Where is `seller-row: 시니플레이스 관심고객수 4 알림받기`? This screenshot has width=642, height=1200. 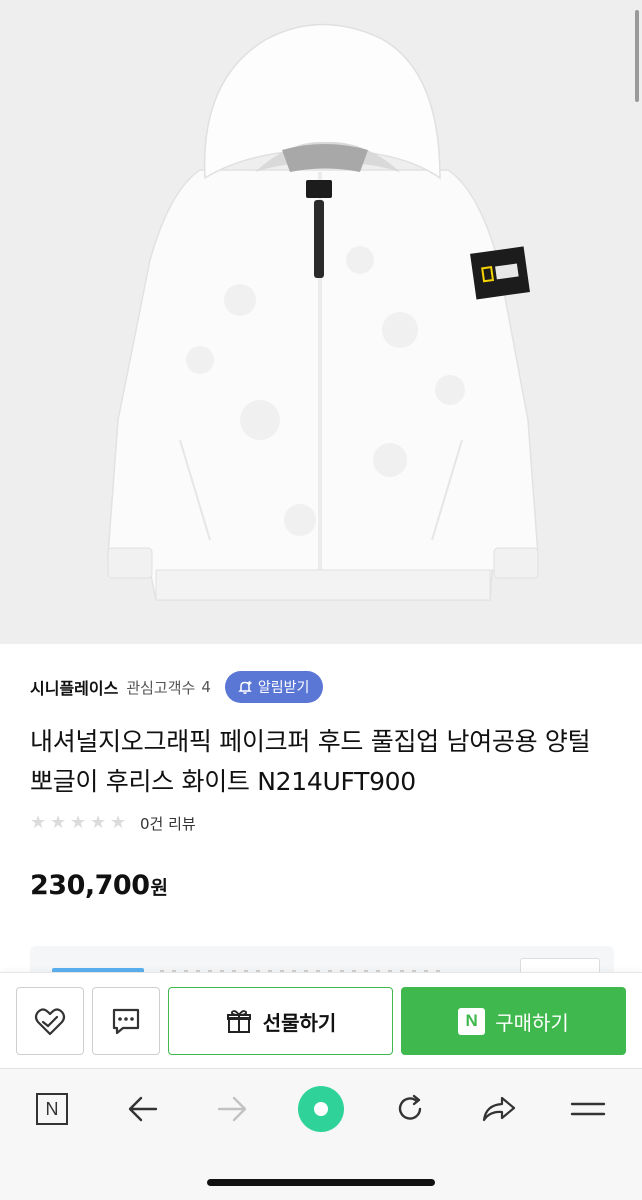 seller-row: 시니플레이스 관심고객수 4 알림받기 is located at coordinates (177, 687).